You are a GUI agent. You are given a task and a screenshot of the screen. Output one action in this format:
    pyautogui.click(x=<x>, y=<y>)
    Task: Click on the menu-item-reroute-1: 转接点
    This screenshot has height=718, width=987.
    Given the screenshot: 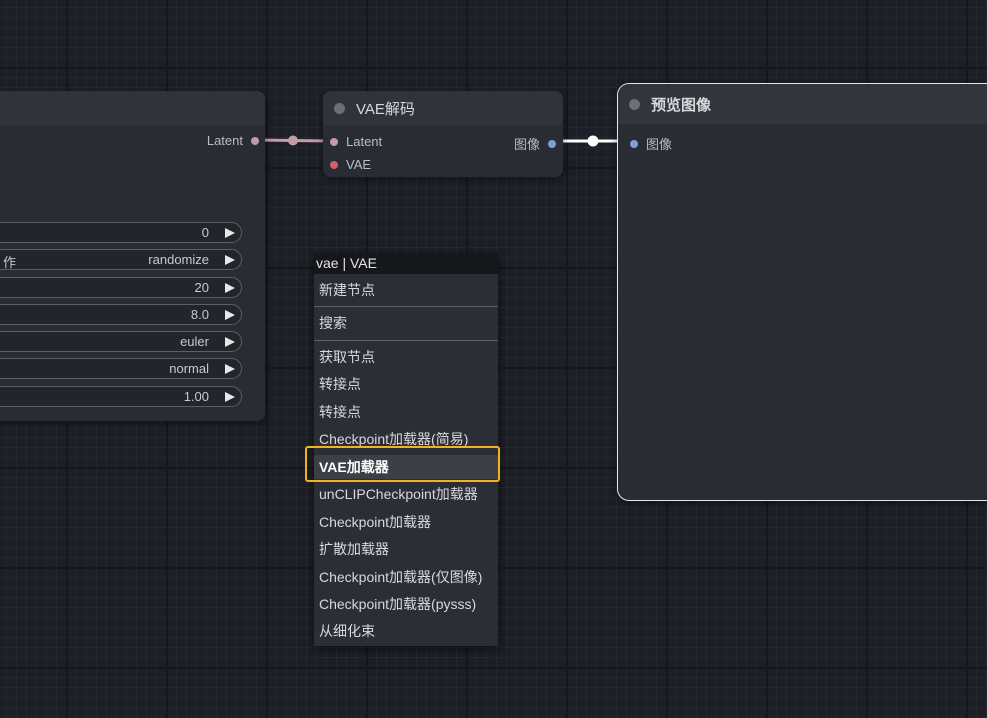 What is the action you would take?
    pyautogui.click(x=406, y=384)
    